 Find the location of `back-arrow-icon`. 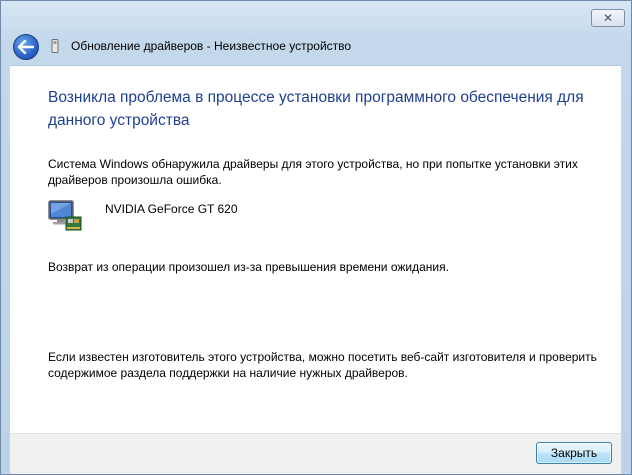

back-arrow-icon is located at coordinates (26, 47).